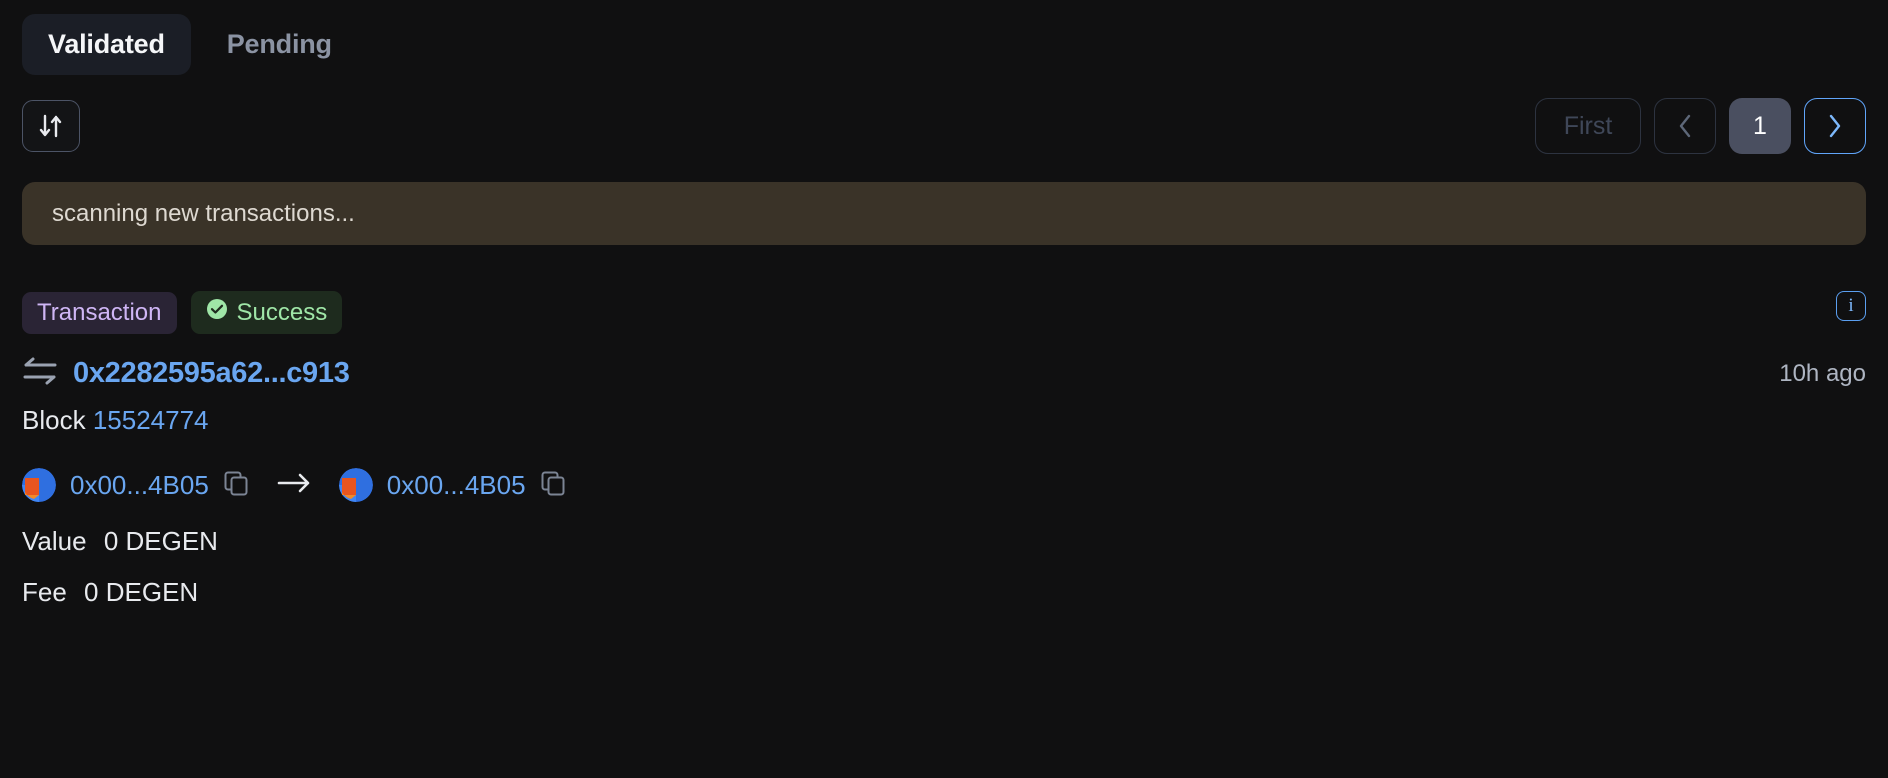 The height and width of the screenshot is (778, 1888). I want to click on to-avatar, so click(355, 485).